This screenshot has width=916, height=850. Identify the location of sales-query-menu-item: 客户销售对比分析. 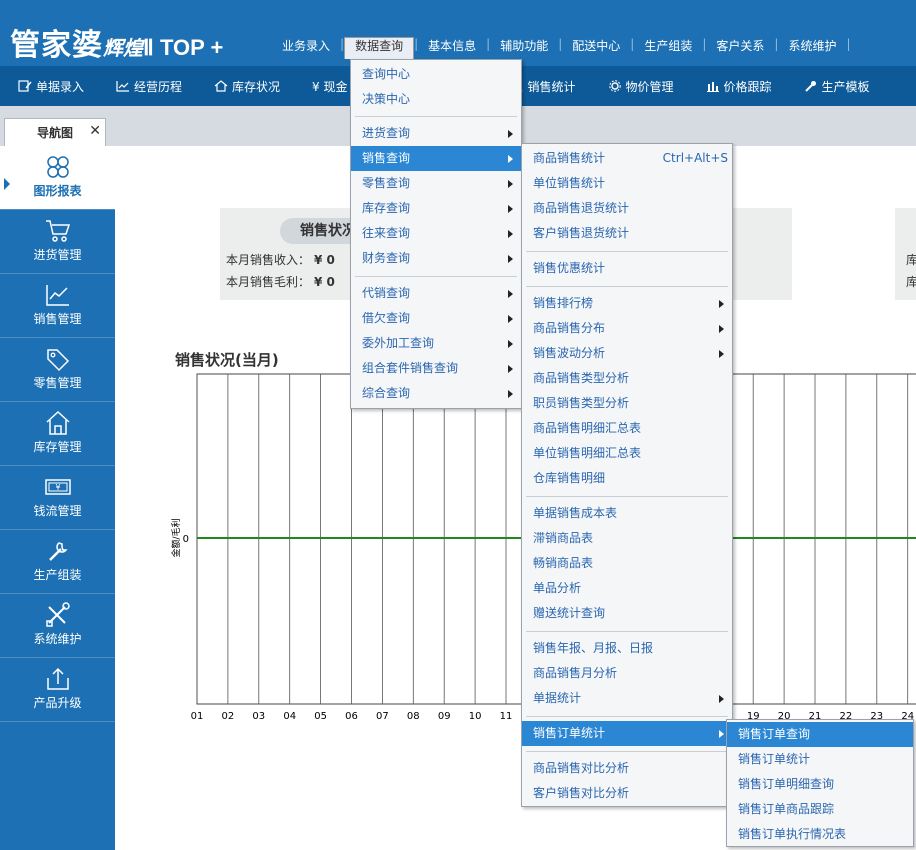
(627, 793).